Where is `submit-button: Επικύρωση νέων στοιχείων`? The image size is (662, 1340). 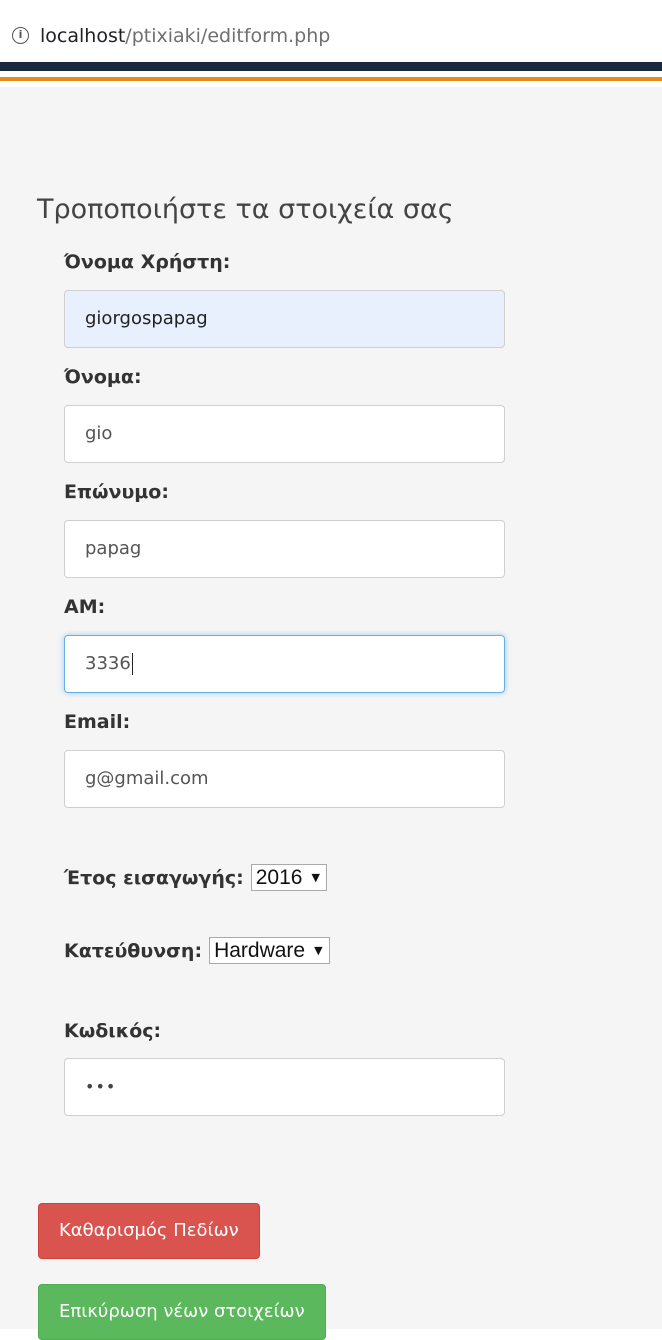 submit-button: Επικύρωση νέων στοιχείων is located at coordinates (182, 1312).